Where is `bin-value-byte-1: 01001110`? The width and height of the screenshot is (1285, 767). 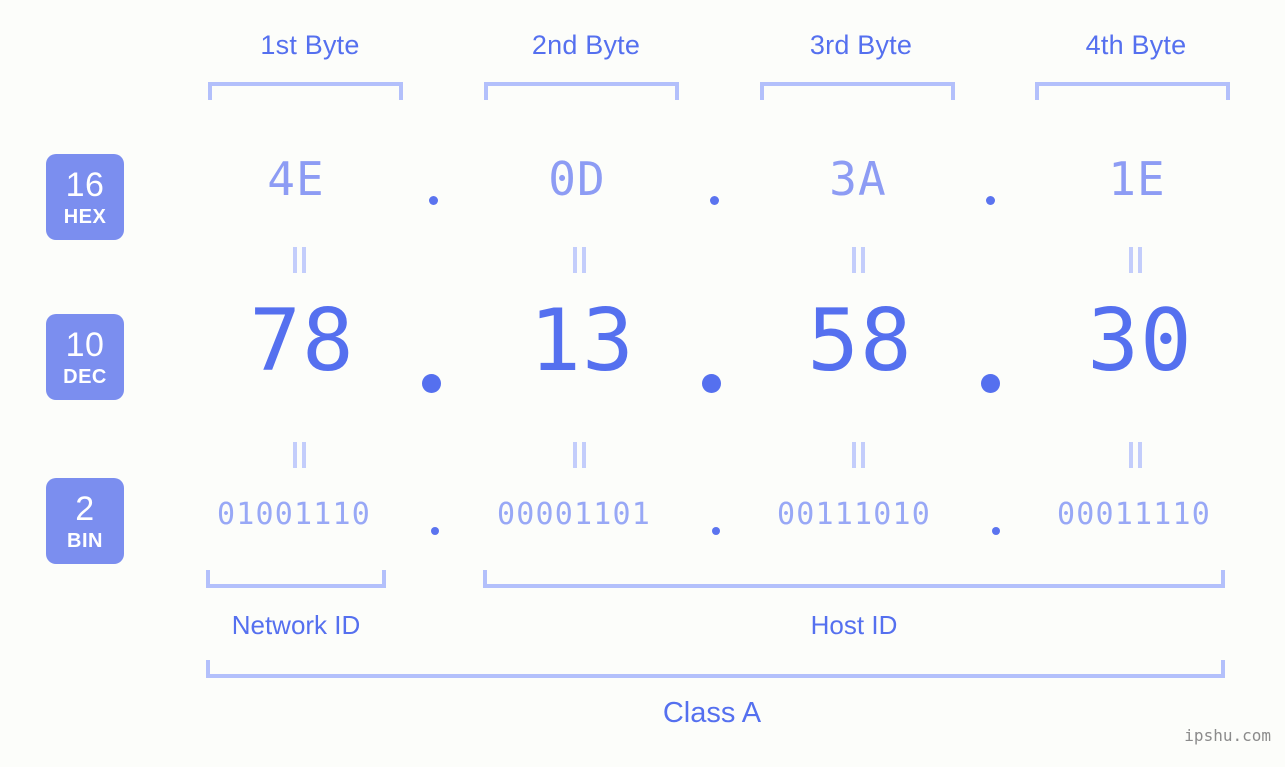
bin-value-byte-1: 01001110 is located at coordinates (294, 514).